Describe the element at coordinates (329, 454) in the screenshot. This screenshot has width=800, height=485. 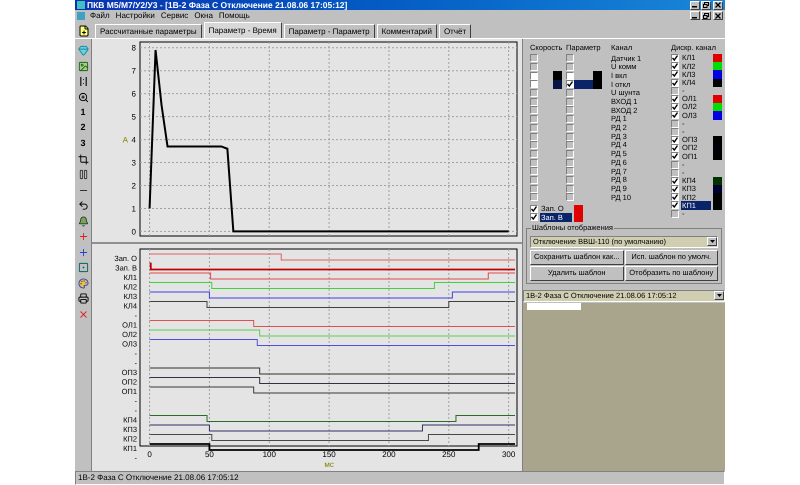
I see `x-tick-label: 150` at that location.